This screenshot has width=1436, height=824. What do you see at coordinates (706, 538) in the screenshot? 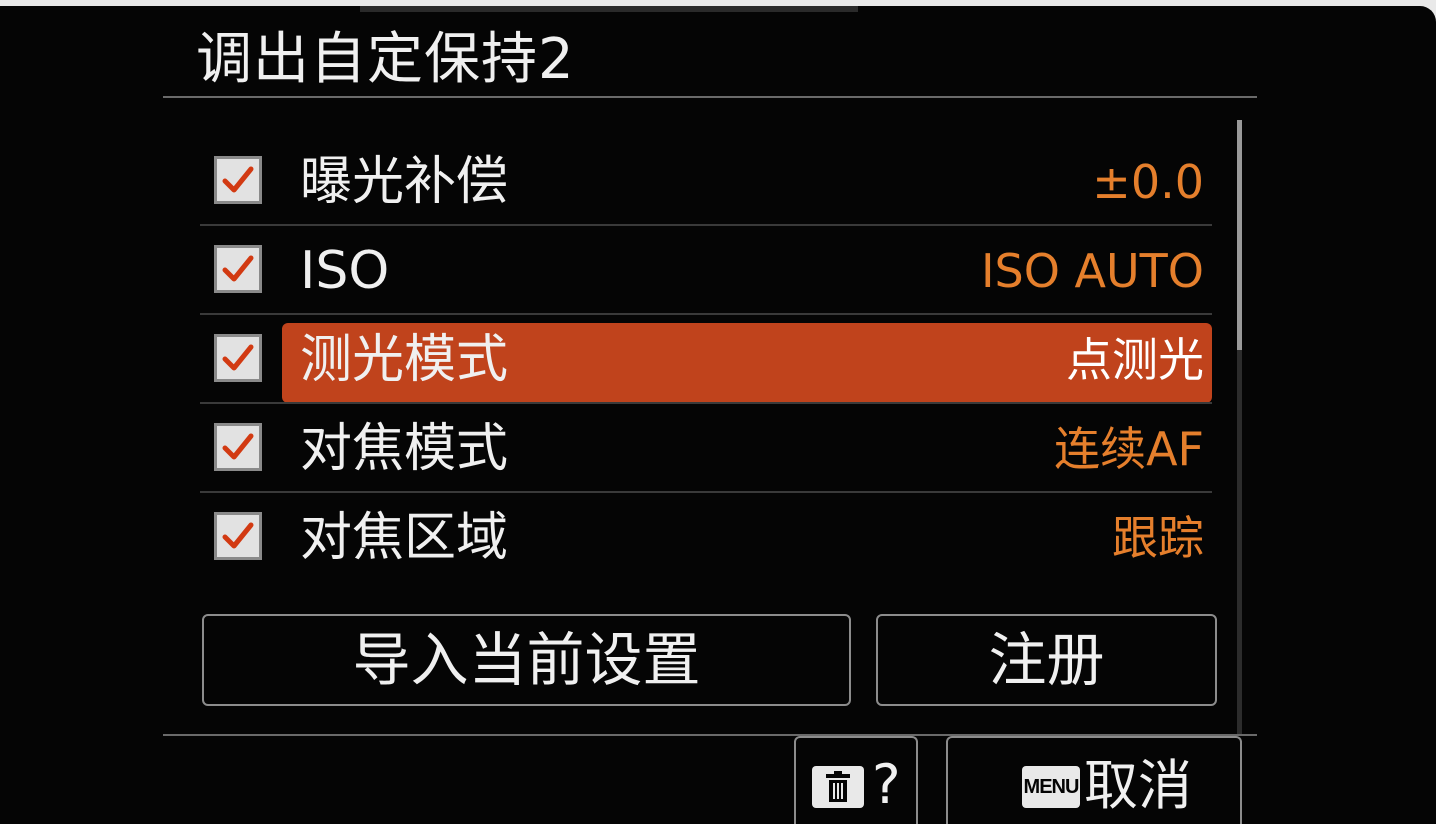
I see `list-item-focus-area: 对焦区域 跟踪` at bounding box center [706, 538].